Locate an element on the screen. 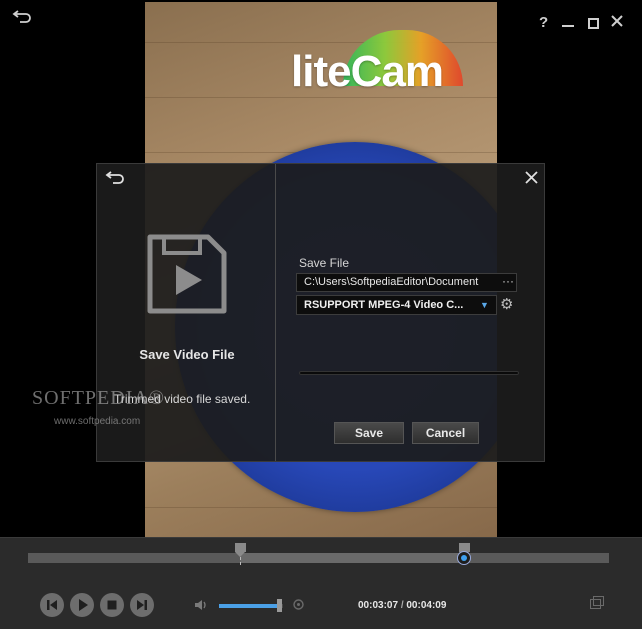 Image resolution: width=642 pixels, height=629 pixels. back-arrow-icon is located at coordinates (22, 18).